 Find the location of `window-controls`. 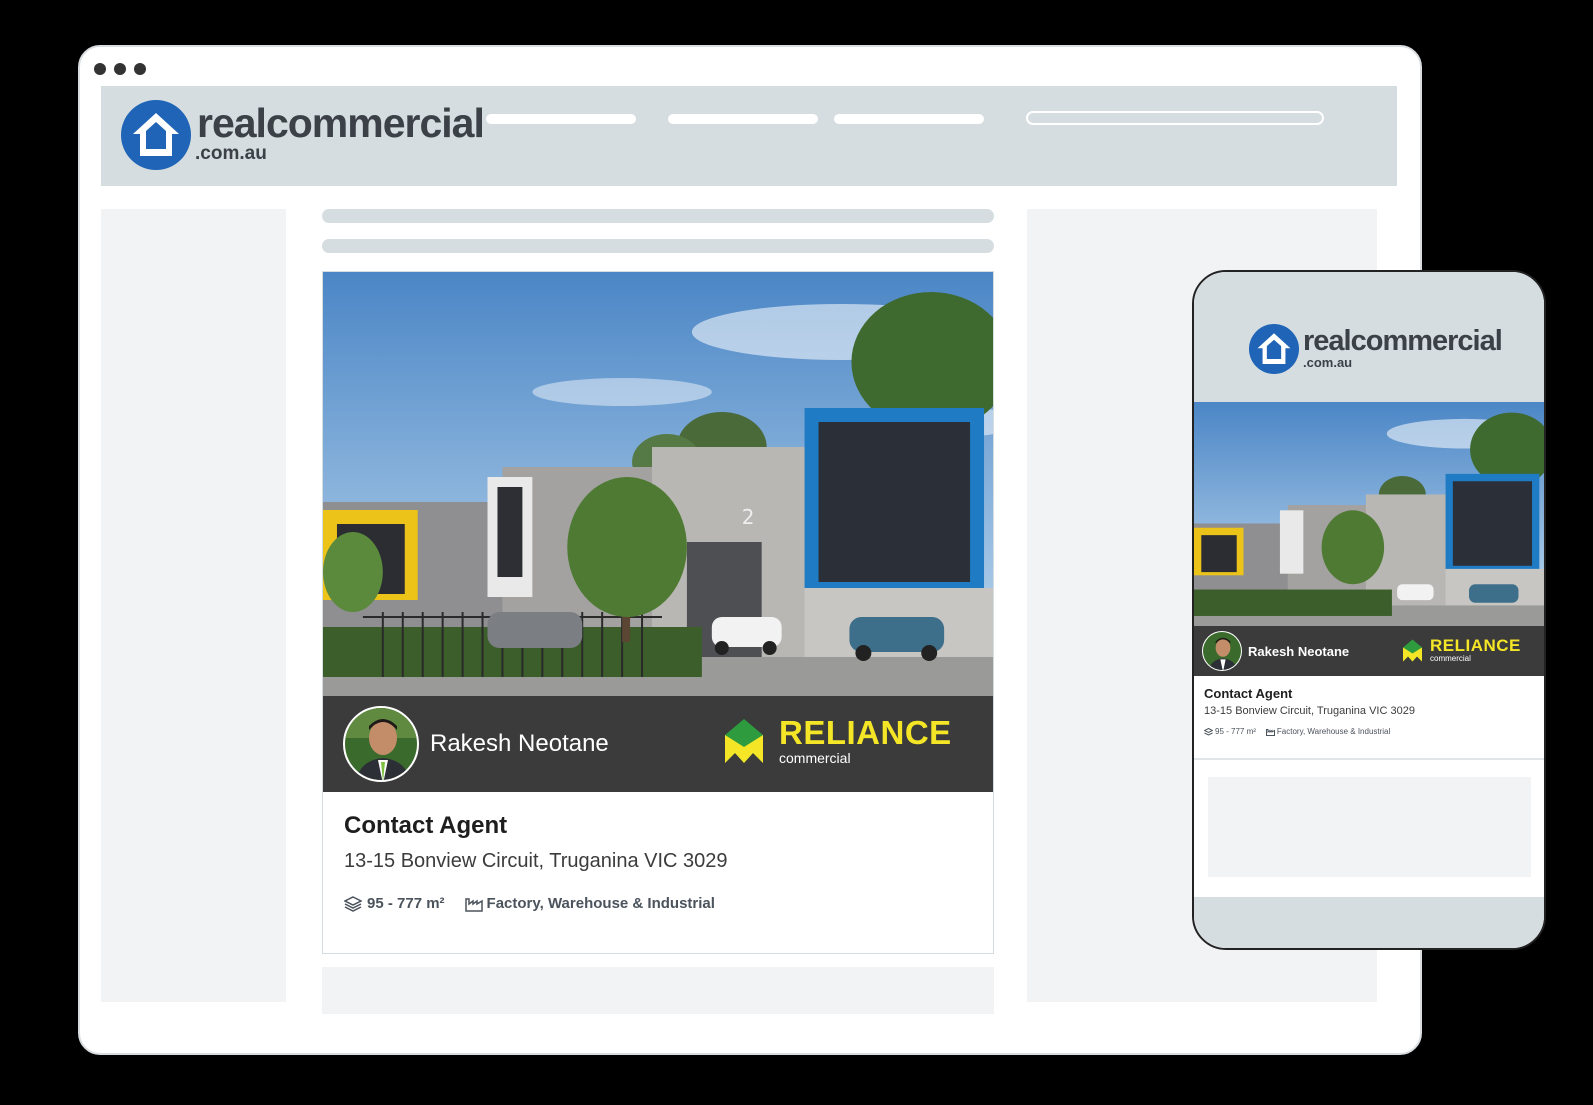

window-controls is located at coordinates (120, 69).